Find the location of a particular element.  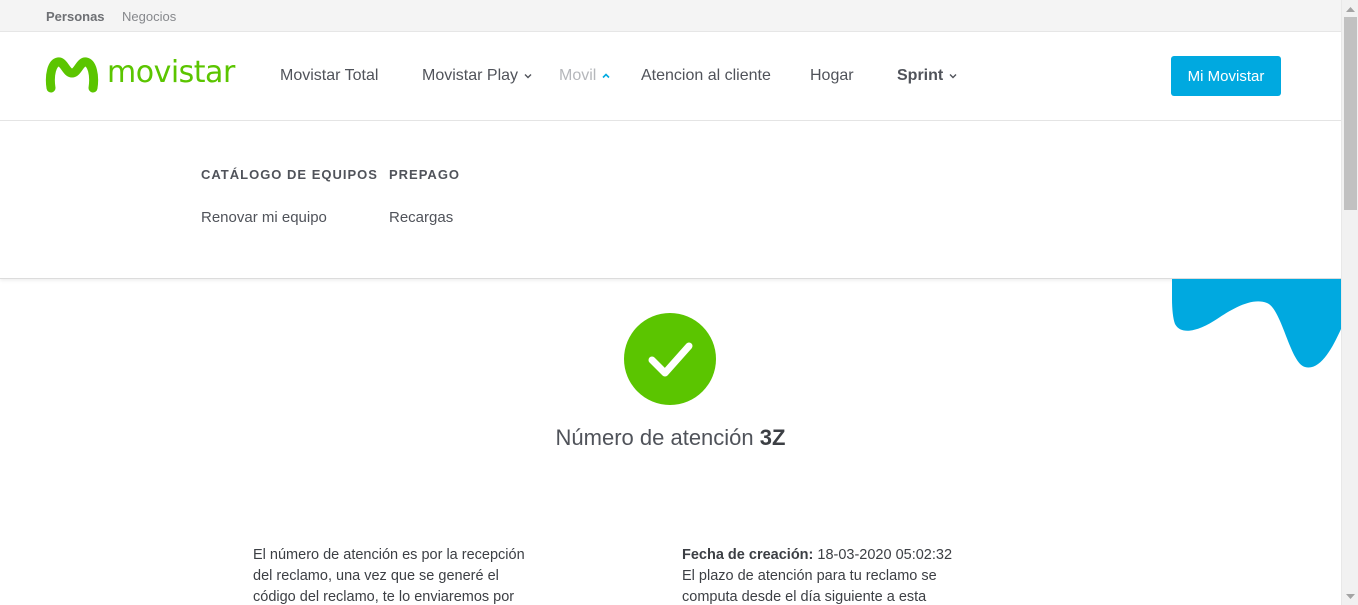

nav-label: Atencion al cliente is located at coordinates (706, 75).